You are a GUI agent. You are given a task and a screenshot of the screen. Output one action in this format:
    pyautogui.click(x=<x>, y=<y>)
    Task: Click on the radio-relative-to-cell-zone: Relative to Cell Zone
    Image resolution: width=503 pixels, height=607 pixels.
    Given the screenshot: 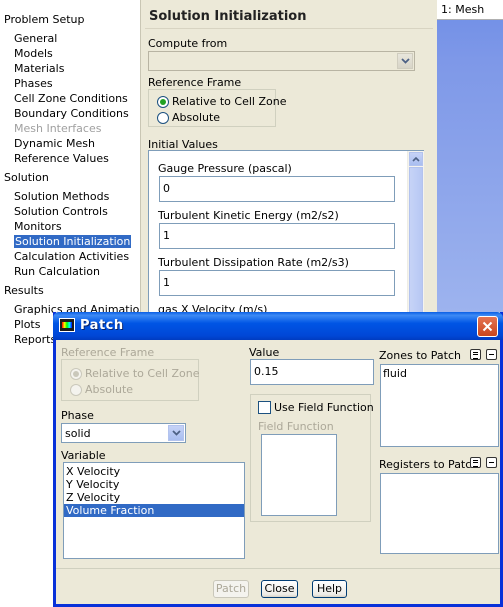 What is the action you would take?
    pyautogui.click(x=221, y=101)
    